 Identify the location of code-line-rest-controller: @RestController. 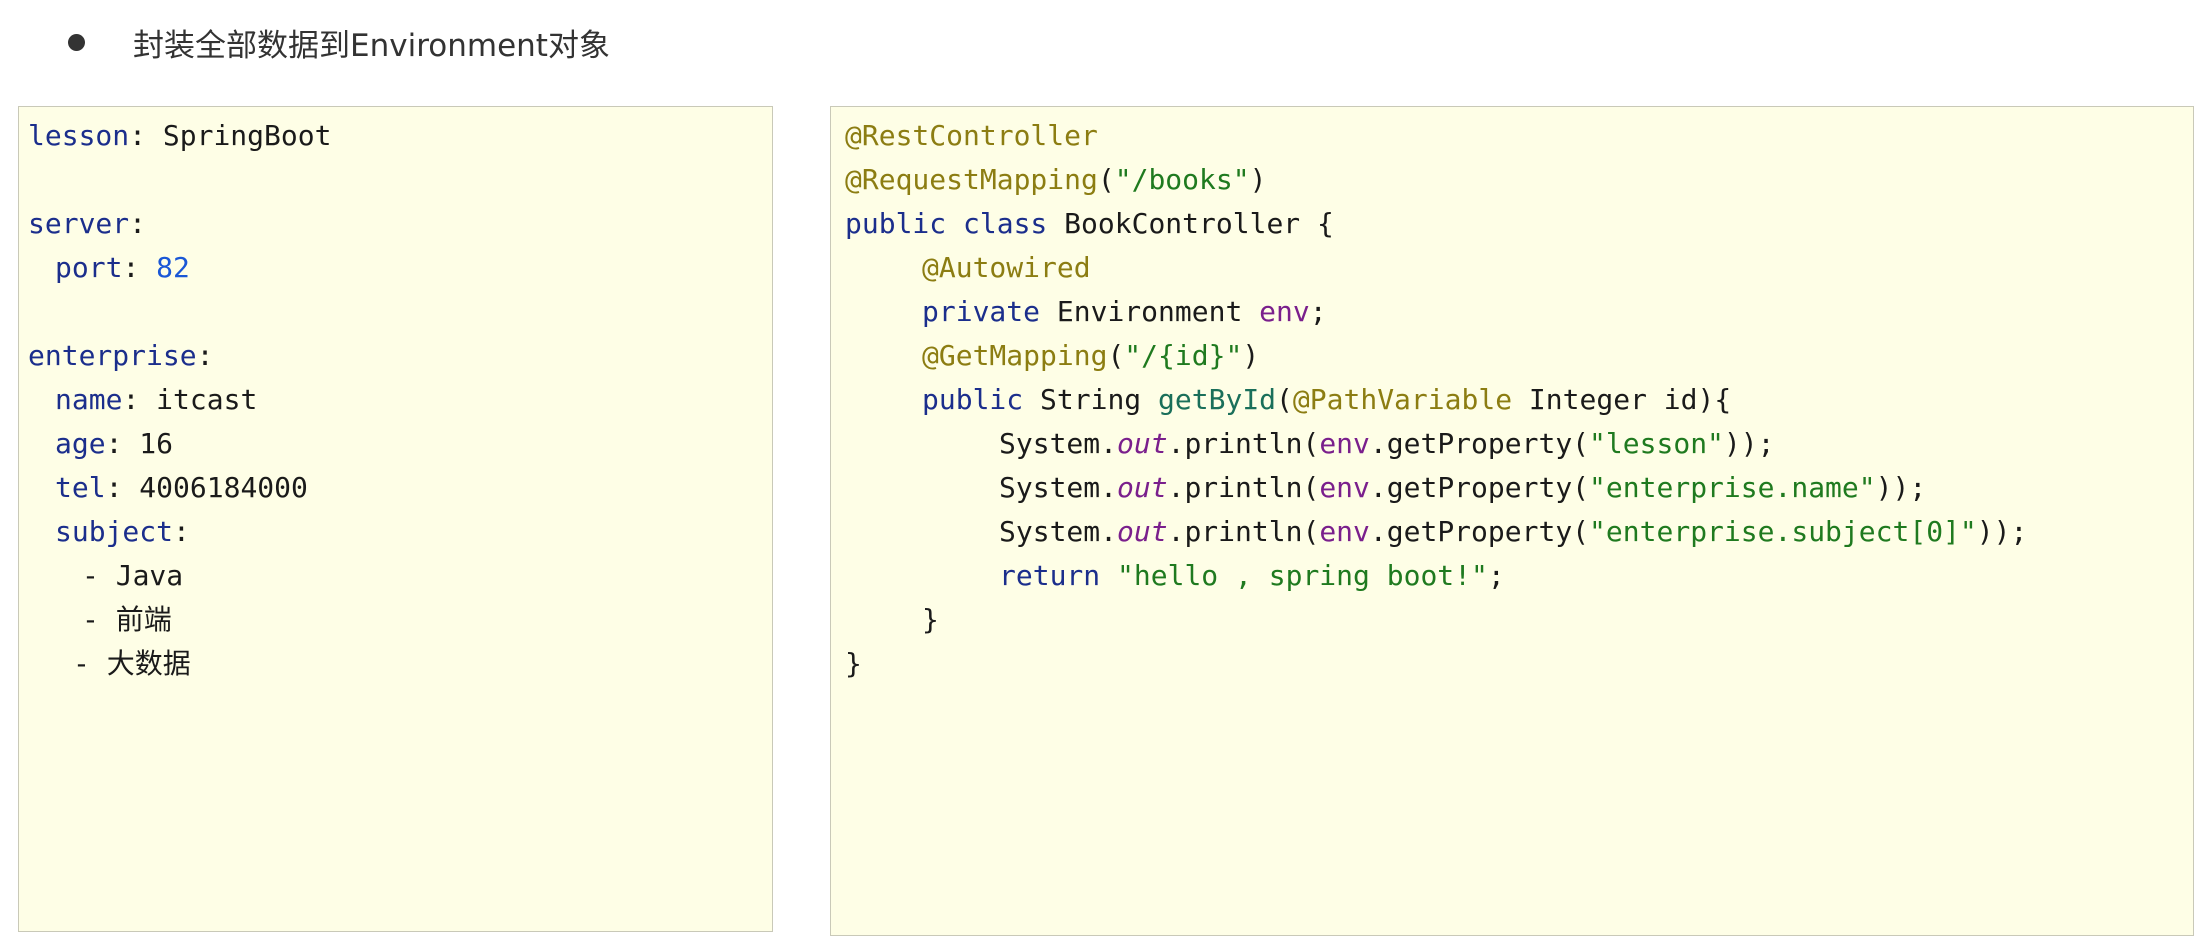
(971, 135).